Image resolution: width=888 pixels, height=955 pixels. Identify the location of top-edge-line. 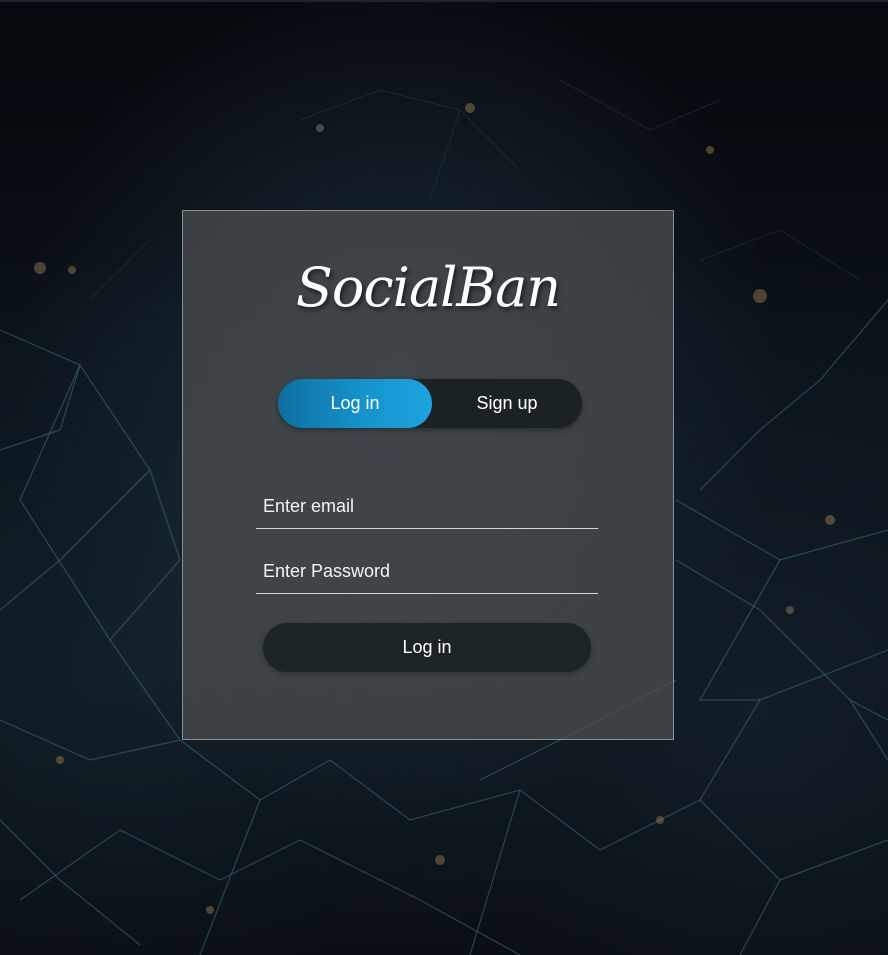
(444, 1).